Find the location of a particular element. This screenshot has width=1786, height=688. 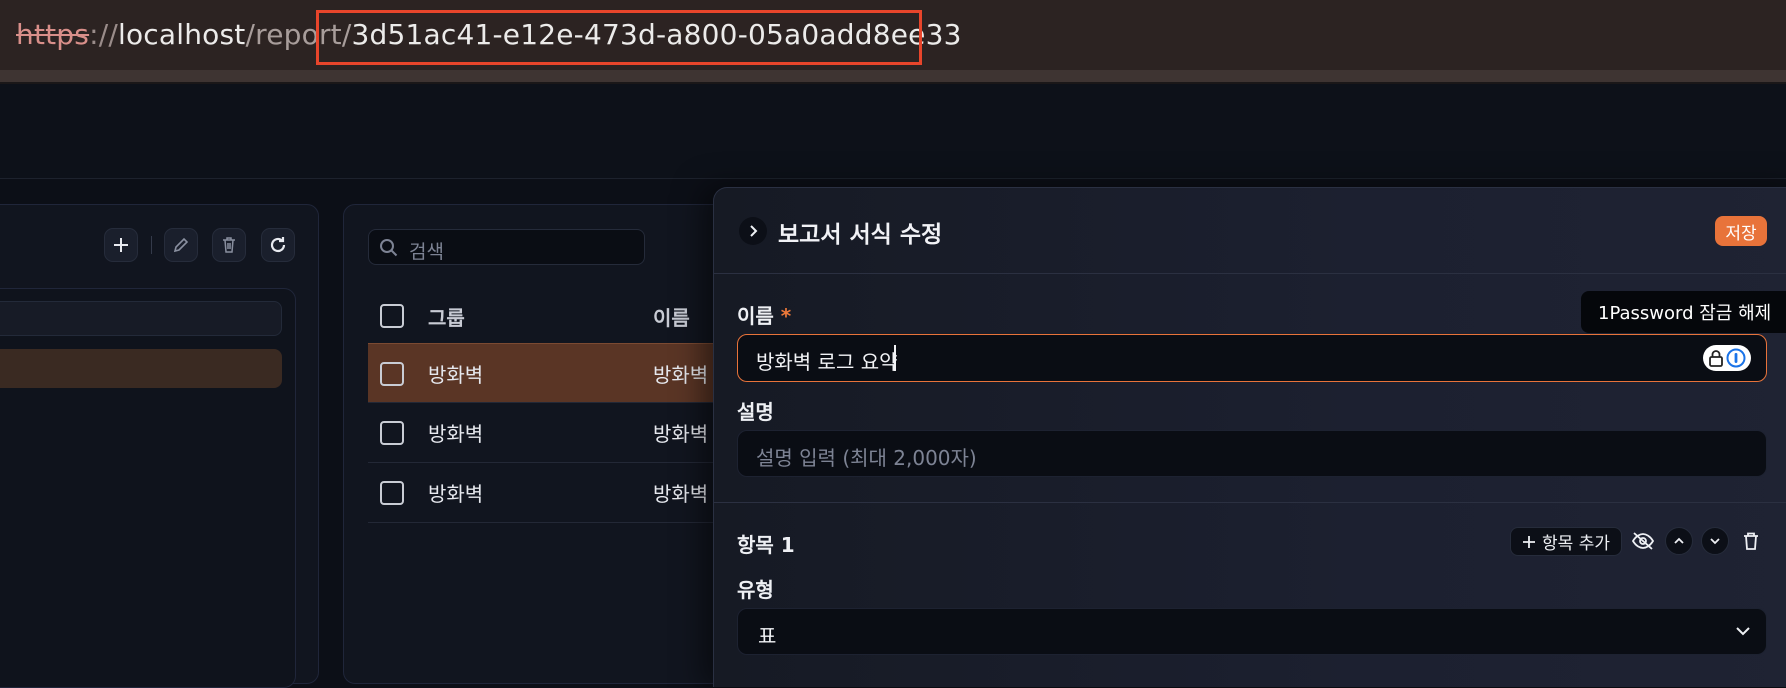

name-field-label: 이름 * is located at coordinates (764, 314).